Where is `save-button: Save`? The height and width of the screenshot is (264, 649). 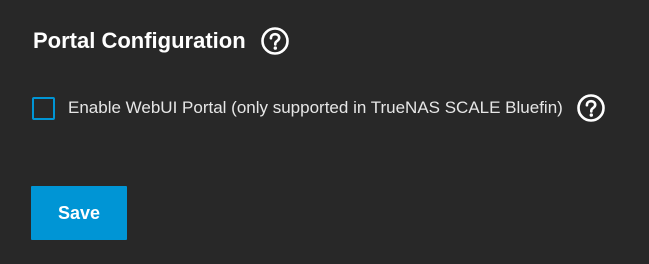
save-button: Save is located at coordinates (79, 213).